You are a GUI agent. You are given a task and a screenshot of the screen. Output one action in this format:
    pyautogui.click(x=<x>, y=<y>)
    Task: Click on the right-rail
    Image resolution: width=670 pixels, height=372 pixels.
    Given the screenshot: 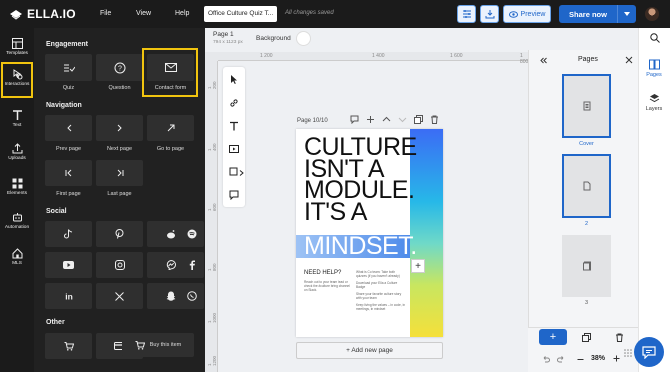 What is the action you would take?
    pyautogui.click(x=654, y=200)
    